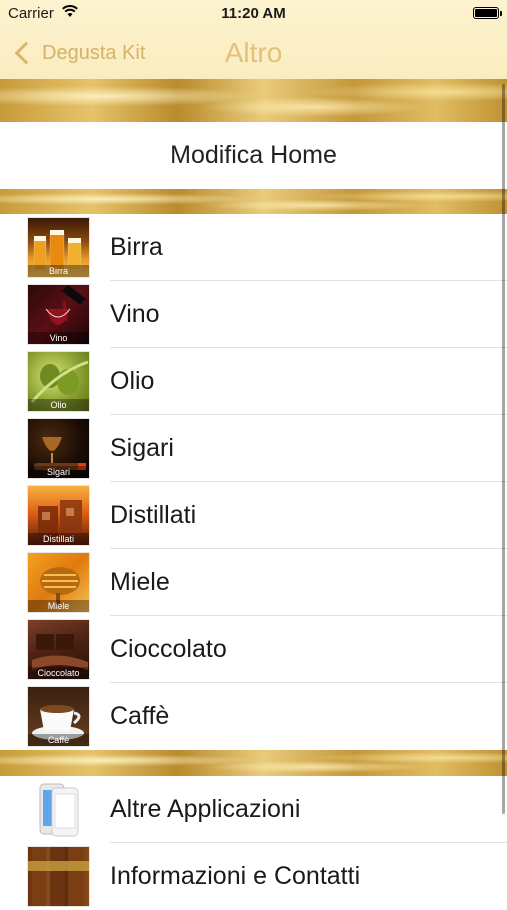  Describe the element at coordinates (58, 405) in the screenshot. I see `thumbnail-caption: Olio` at that location.